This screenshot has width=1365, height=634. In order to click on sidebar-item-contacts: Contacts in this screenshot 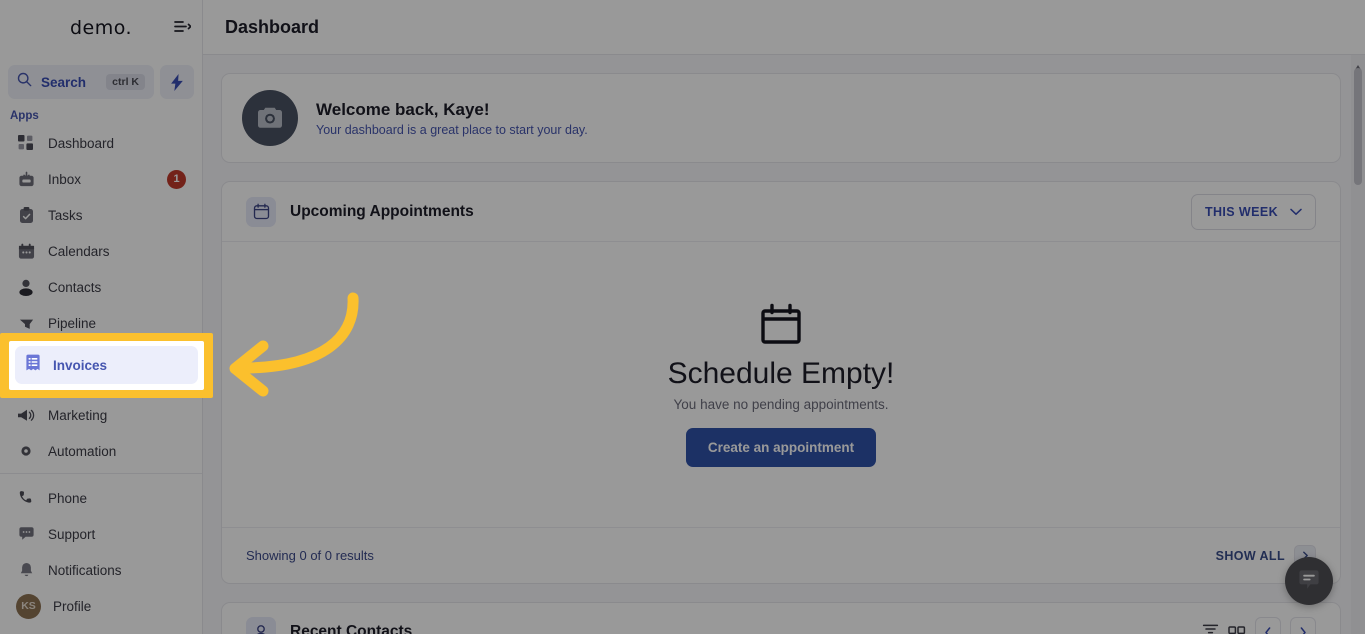, I will do `click(101, 287)`.